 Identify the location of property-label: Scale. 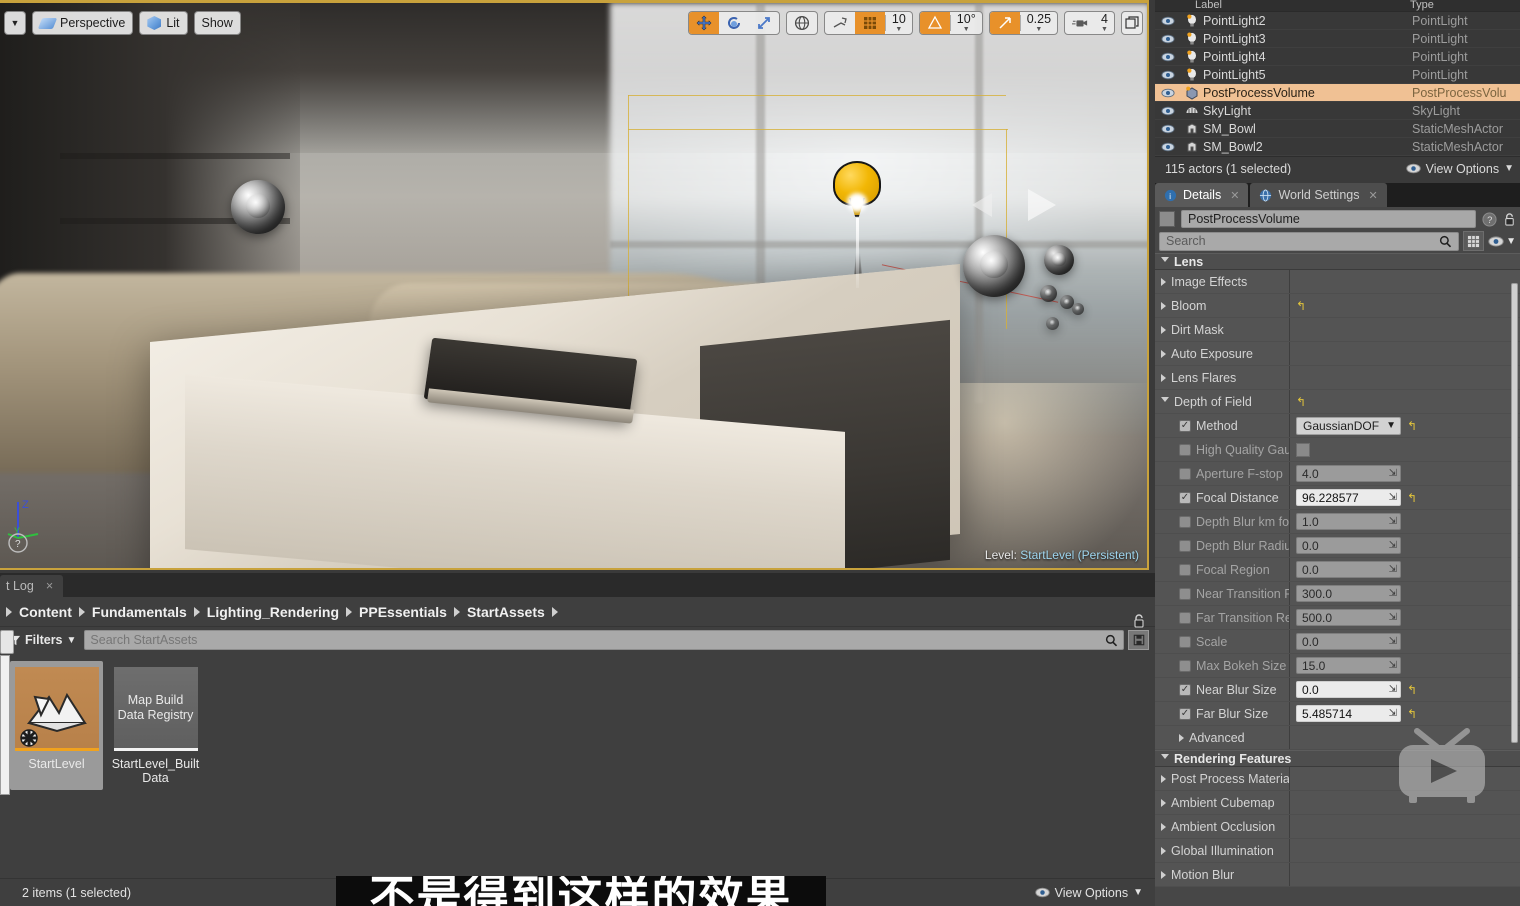
(1222, 641).